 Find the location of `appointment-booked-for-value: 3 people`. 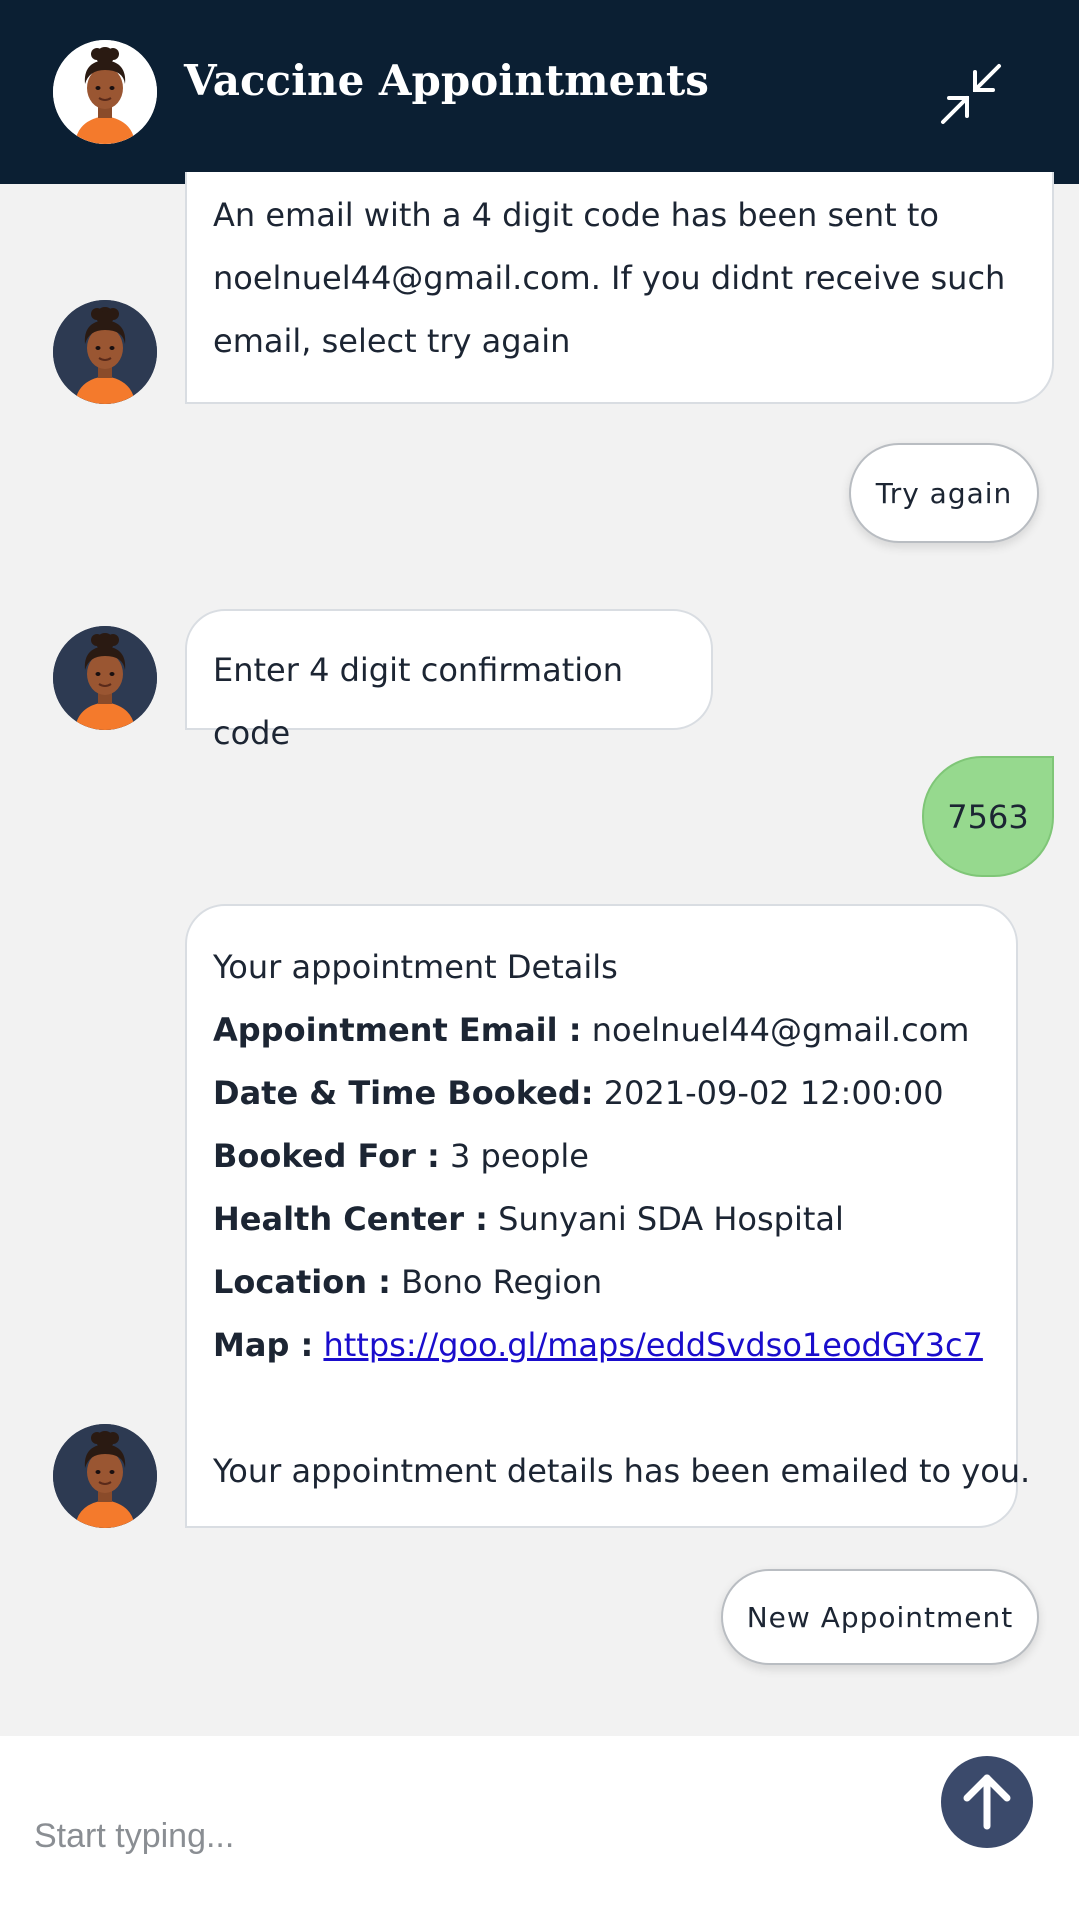

appointment-booked-for-value: 3 people is located at coordinates (519, 1156).